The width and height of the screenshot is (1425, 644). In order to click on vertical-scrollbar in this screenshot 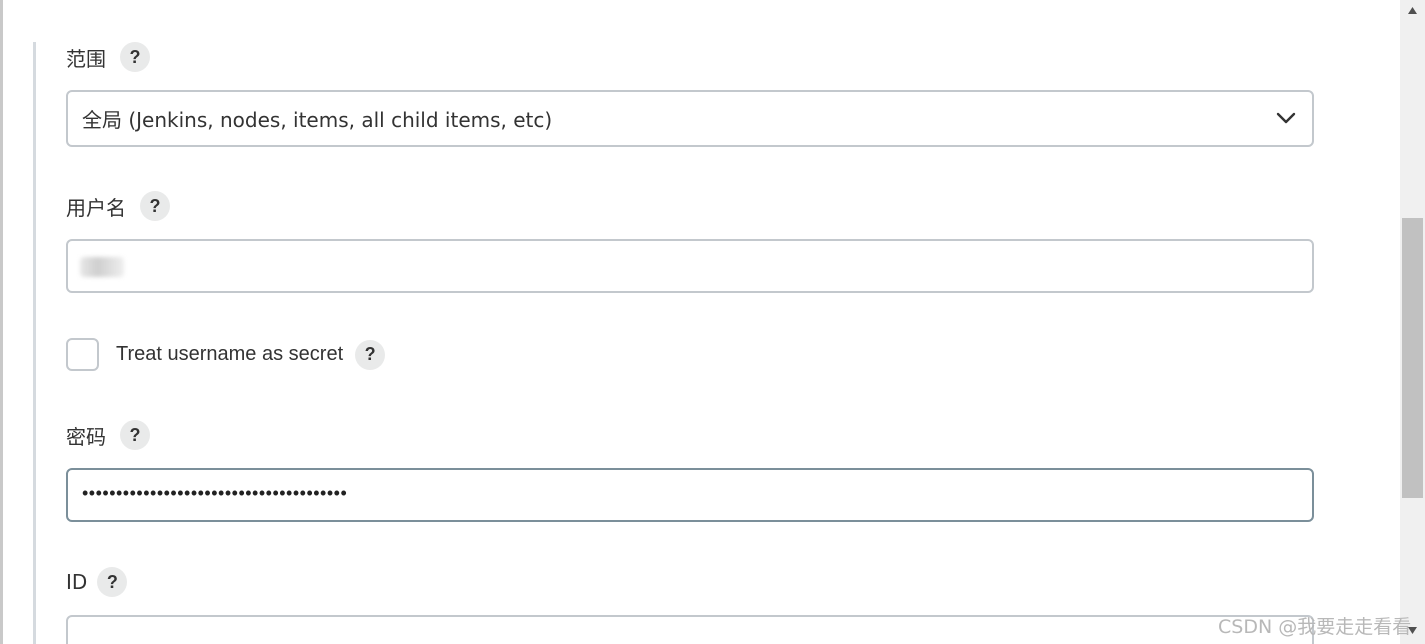, I will do `click(1412, 322)`.